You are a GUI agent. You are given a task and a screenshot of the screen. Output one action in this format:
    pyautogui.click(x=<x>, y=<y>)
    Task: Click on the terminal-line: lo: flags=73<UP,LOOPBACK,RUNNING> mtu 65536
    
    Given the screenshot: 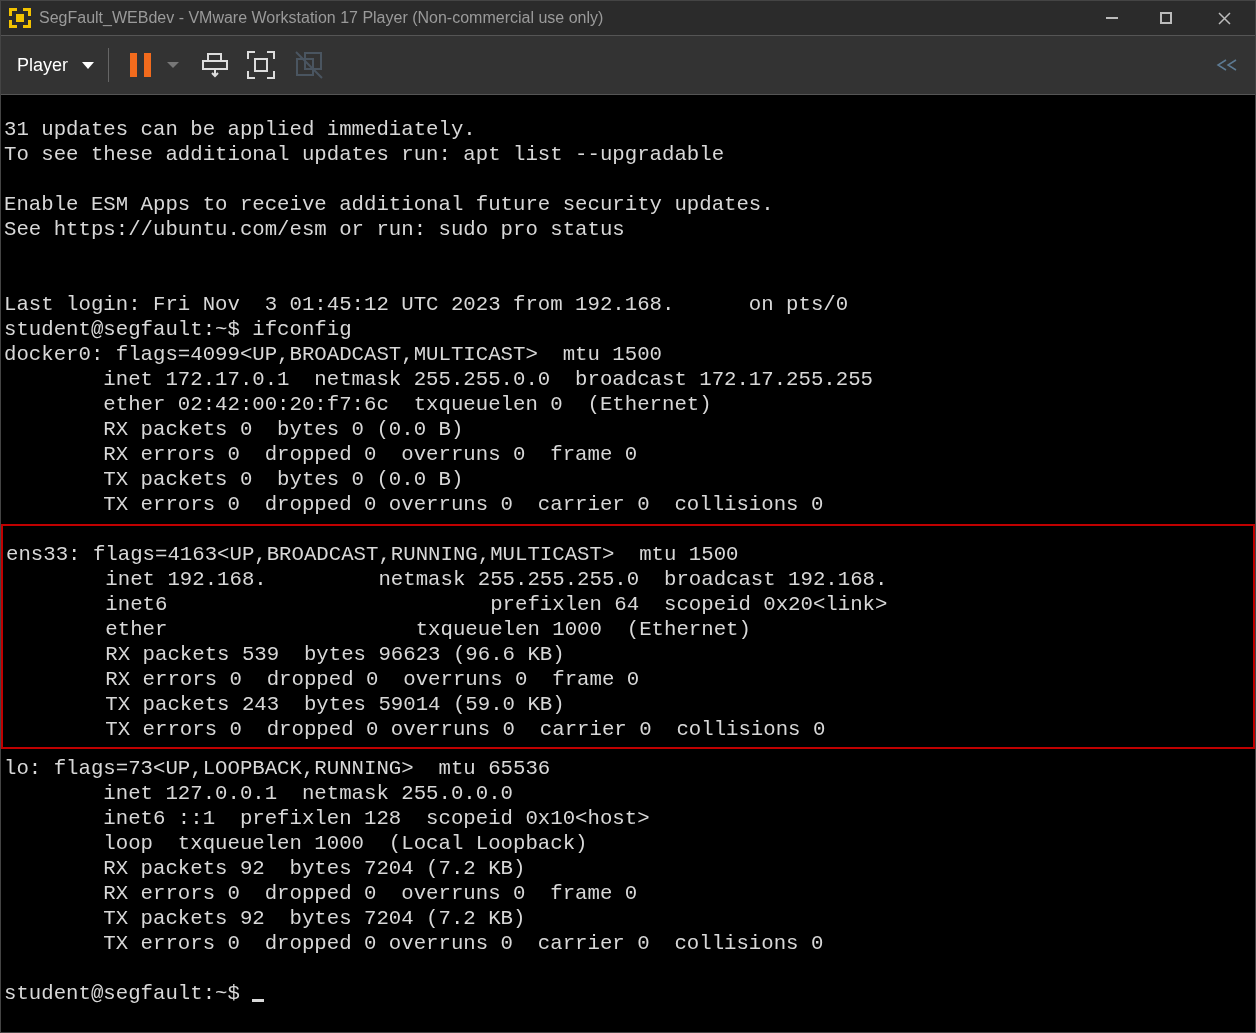 What is the action you would take?
    pyautogui.click(x=277, y=768)
    